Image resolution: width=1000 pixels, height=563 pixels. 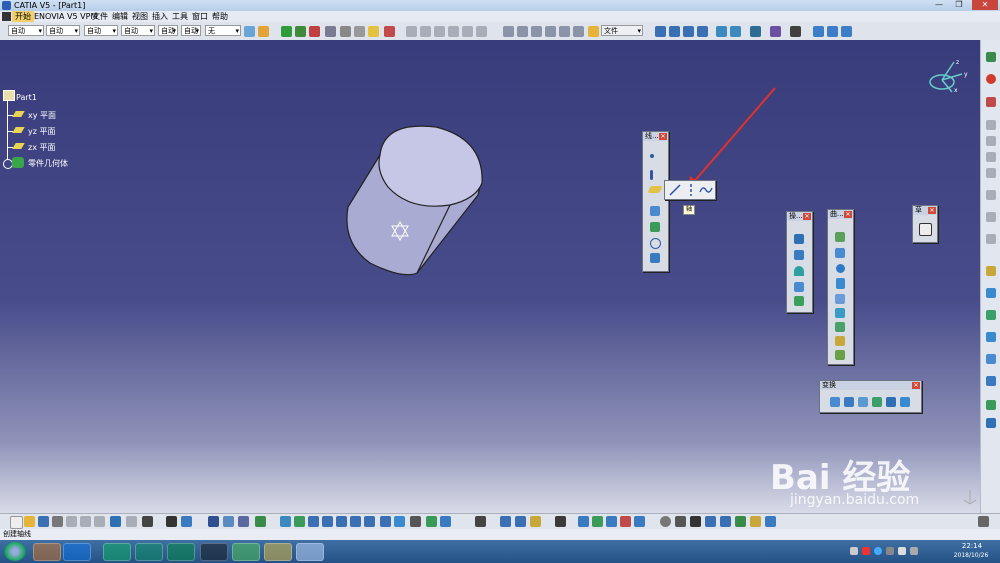 I want to click on plane-icon, so click(x=18, y=146).